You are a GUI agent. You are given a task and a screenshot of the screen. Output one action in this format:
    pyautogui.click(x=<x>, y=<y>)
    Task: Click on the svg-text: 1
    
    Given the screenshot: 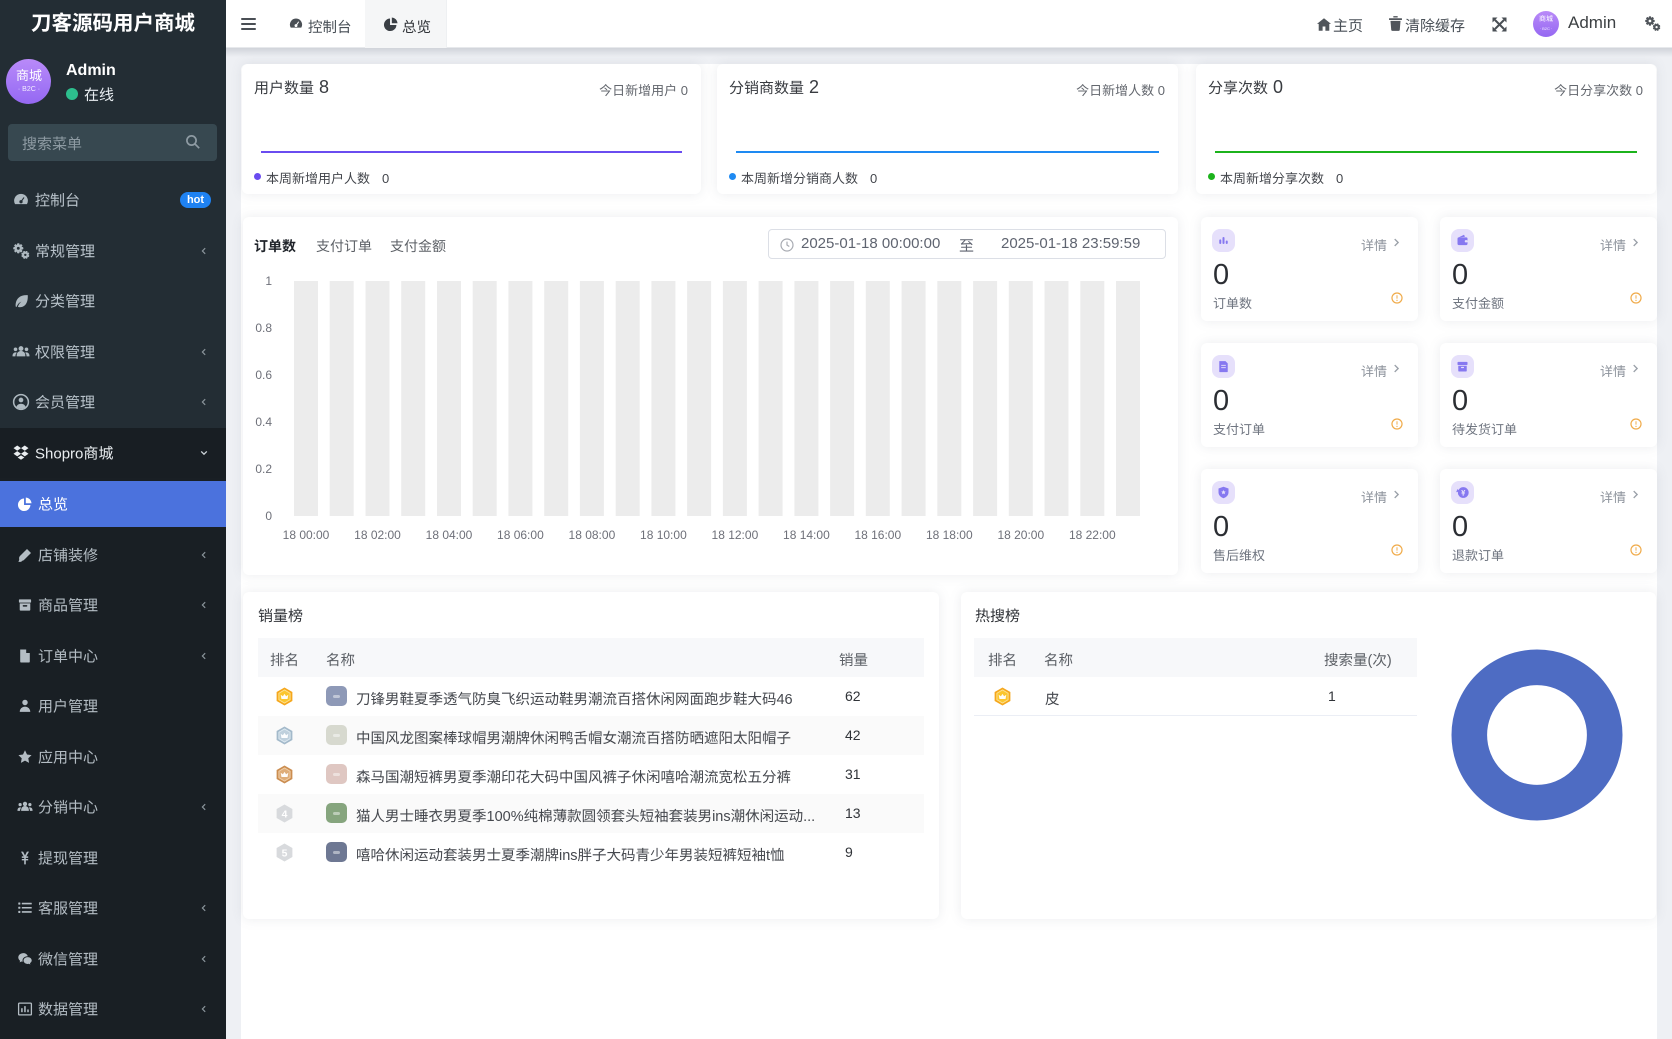 What is the action you would take?
    pyautogui.click(x=268, y=281)
    